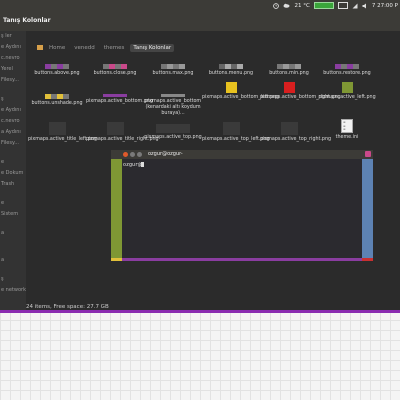 The image size is (400, 400). I want to click on file-item: buttons.min.png, so click(289, 70).